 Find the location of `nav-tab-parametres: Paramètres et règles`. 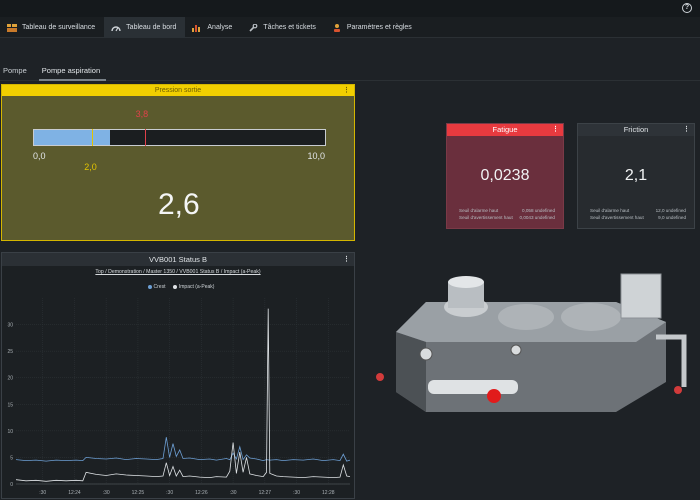

nav-tab-parametres: Paramètres et règles is located at coordinates (373, 27).